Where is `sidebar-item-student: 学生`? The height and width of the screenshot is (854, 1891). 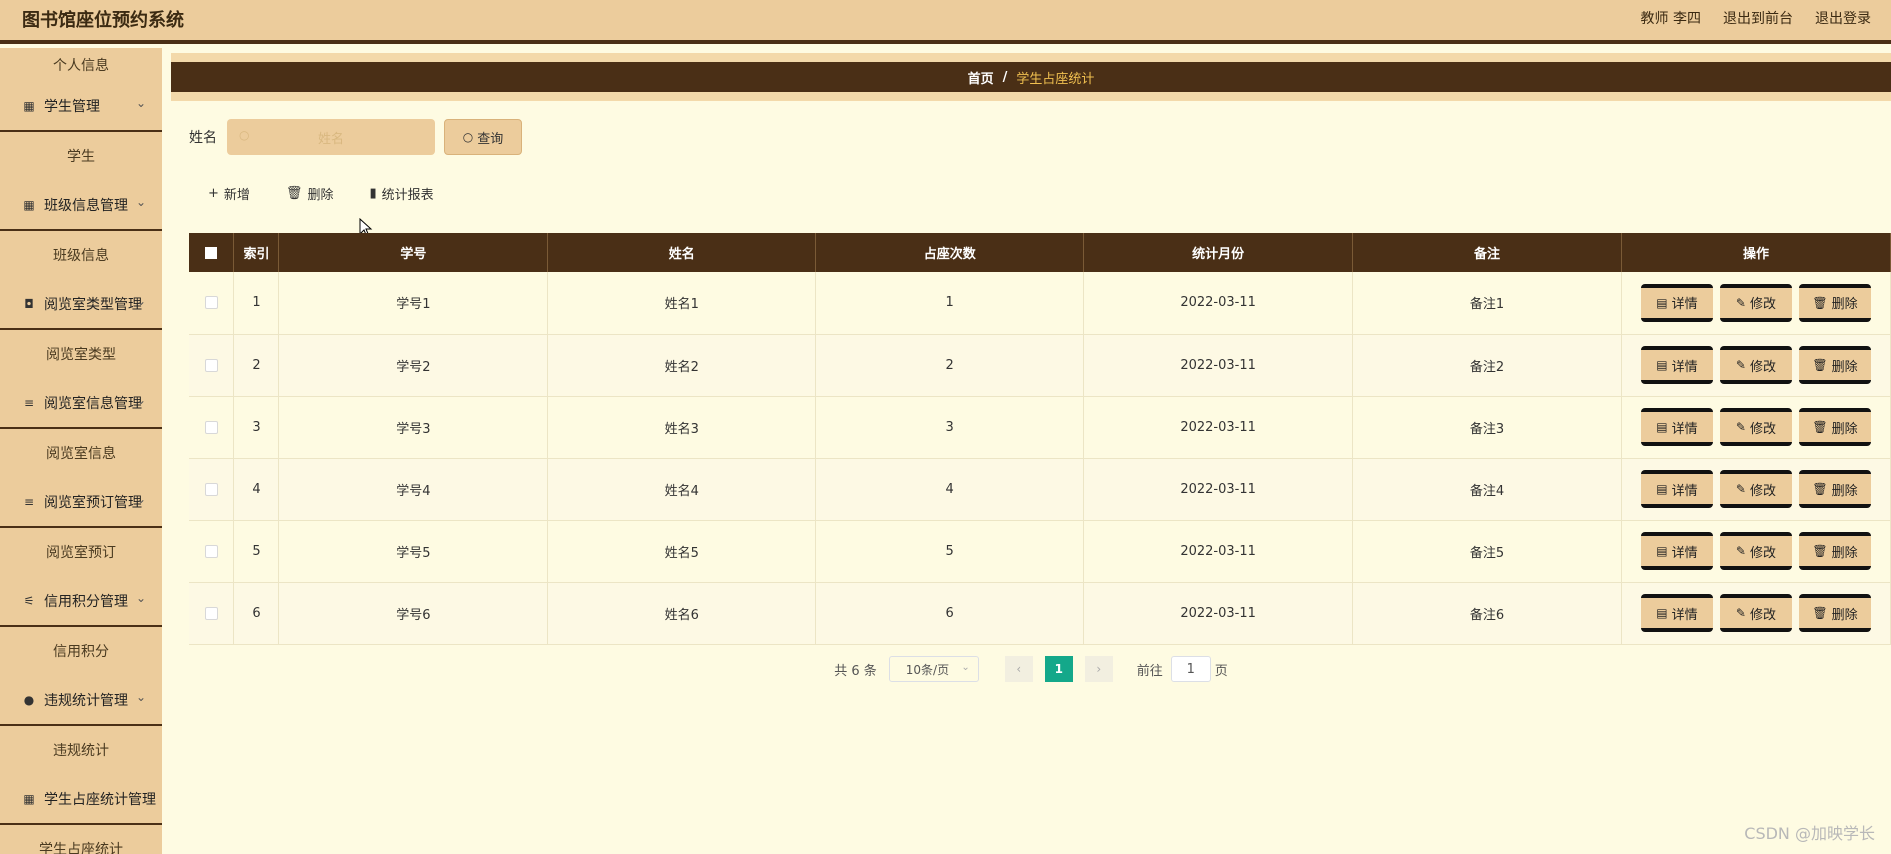
sidebar-item-student: 学生 is located at coordinates (81, 156).